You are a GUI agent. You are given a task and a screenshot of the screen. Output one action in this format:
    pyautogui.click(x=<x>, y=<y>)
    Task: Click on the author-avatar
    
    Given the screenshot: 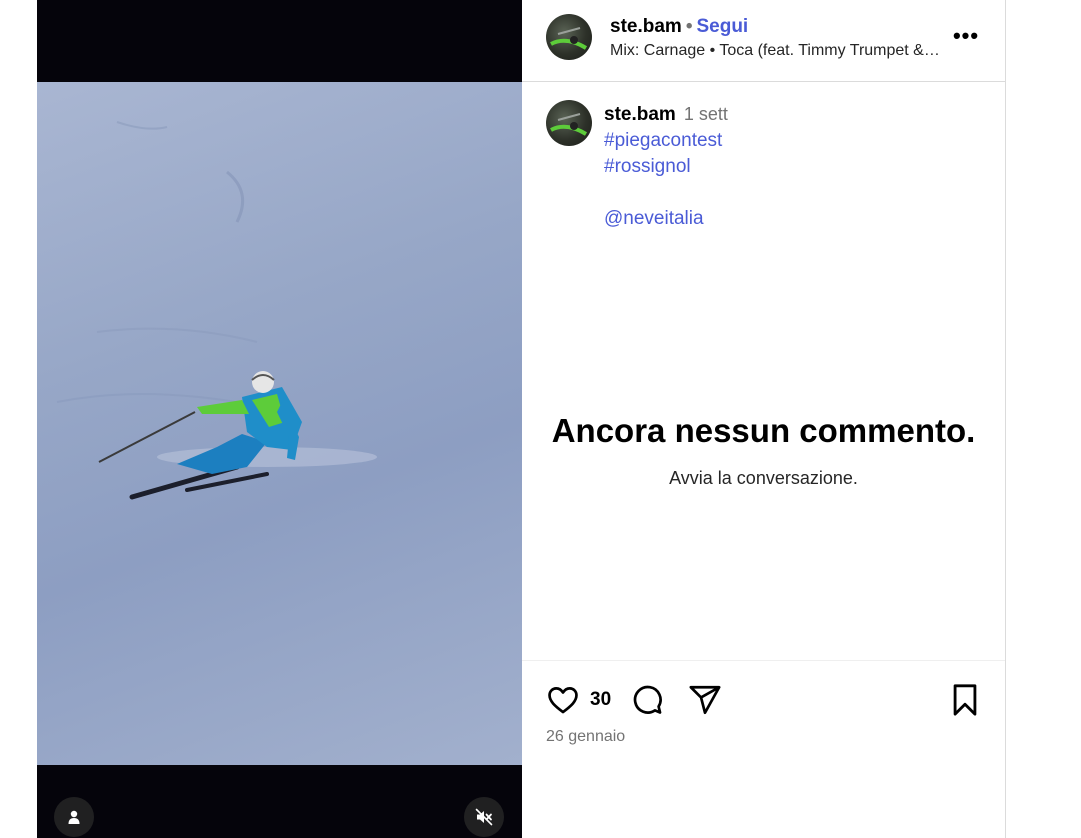 What is the action you would take?
    pyautogui.click(x=569, y=37)
    